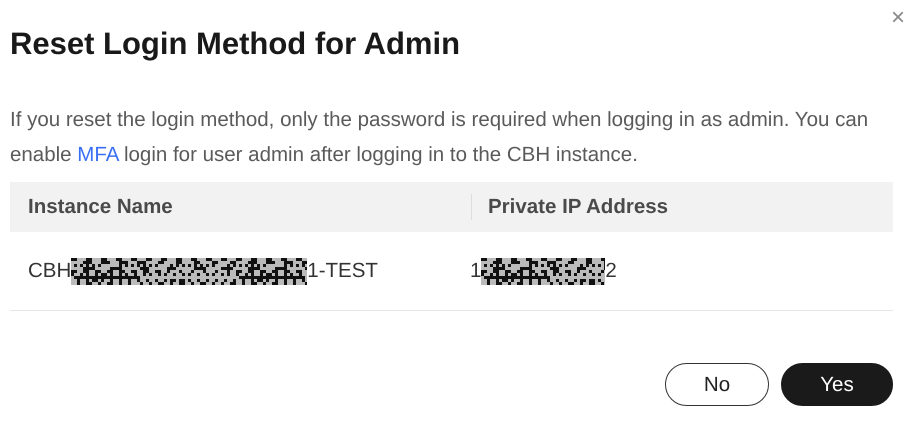  I want to click on mfa-link: MFA, so click(97, 154).